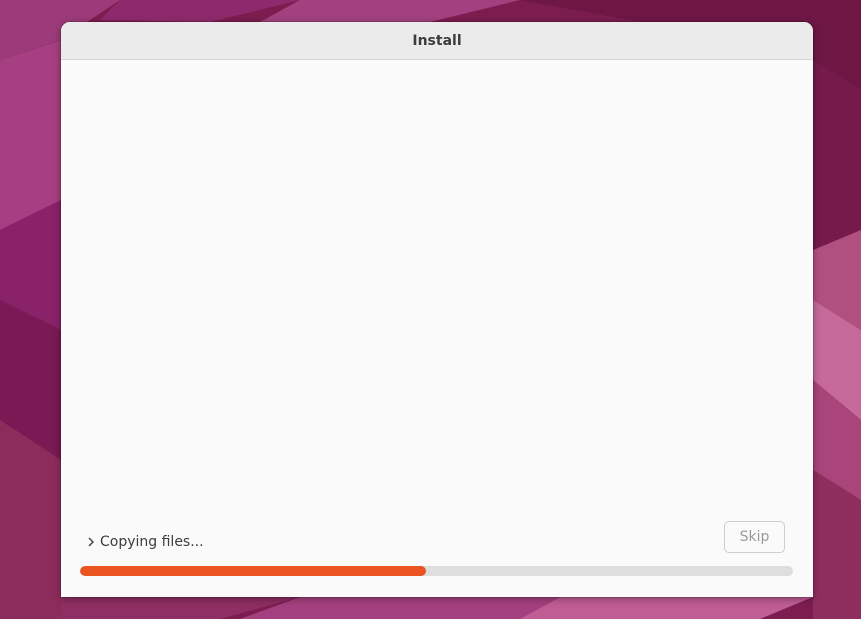 The image size is (861, 619). Describe the element at coordinates (91, 542) in the screenshot. I see `chevron-right-icon` at that location.